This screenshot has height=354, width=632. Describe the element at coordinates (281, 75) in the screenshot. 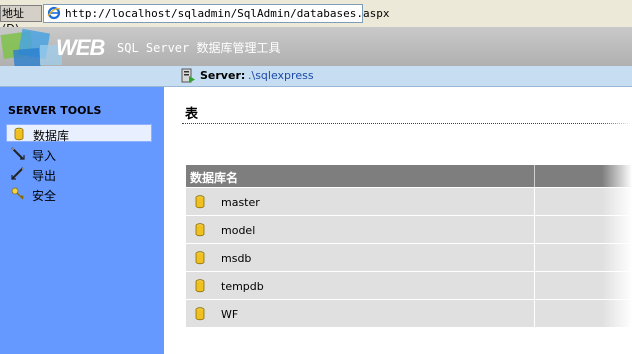

I see `server-value: .\sqlexpress` at that location.